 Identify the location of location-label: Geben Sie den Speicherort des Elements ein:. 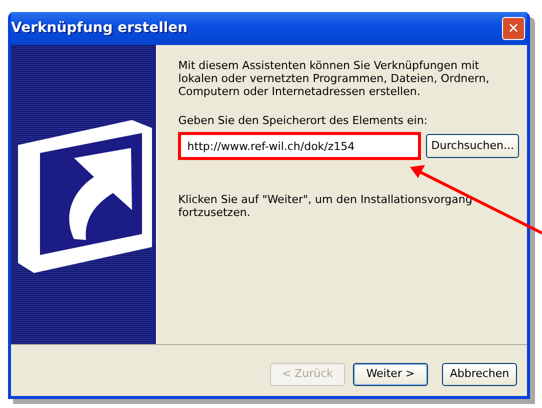
(303, 120).